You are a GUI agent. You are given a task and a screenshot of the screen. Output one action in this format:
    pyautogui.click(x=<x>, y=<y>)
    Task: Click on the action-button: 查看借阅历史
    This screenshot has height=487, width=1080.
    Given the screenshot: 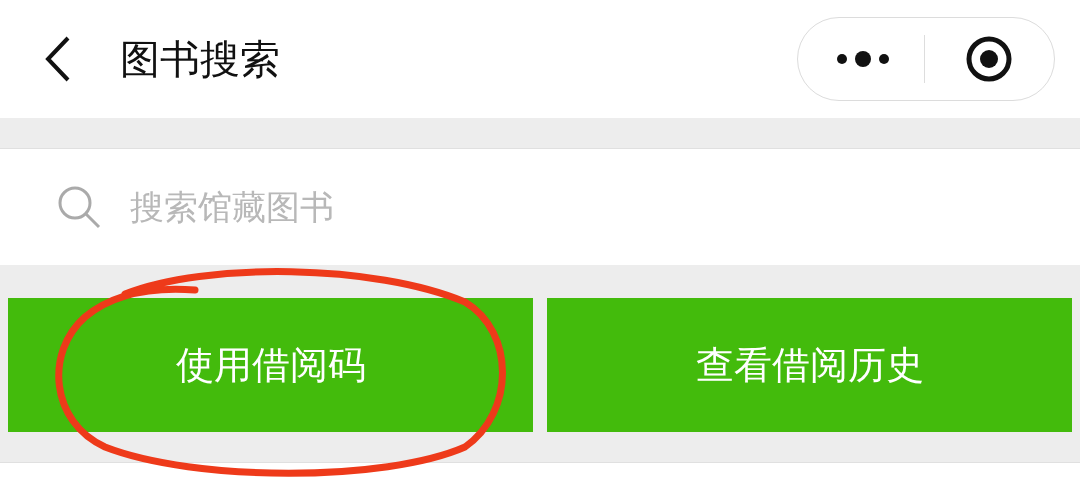 What is the action you would take?
    pyautogui.click(x=809, y=365)
    